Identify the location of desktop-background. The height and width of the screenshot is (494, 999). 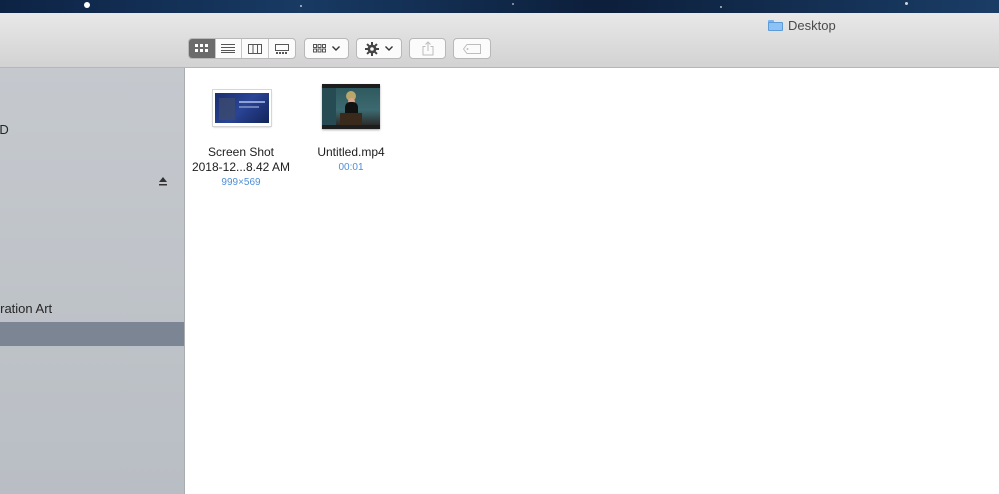
(499, 7).